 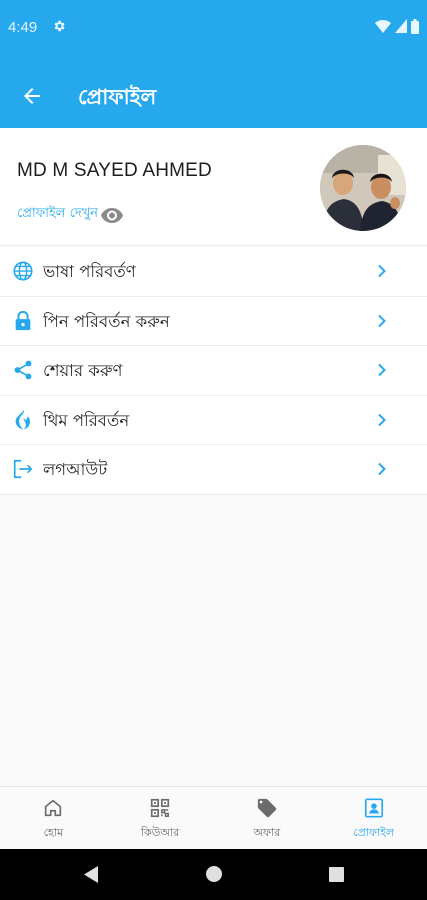 What do you see at coordinates (53, 808) in the screenshot?
I see `home-icon` at bounding box center [53, 808].